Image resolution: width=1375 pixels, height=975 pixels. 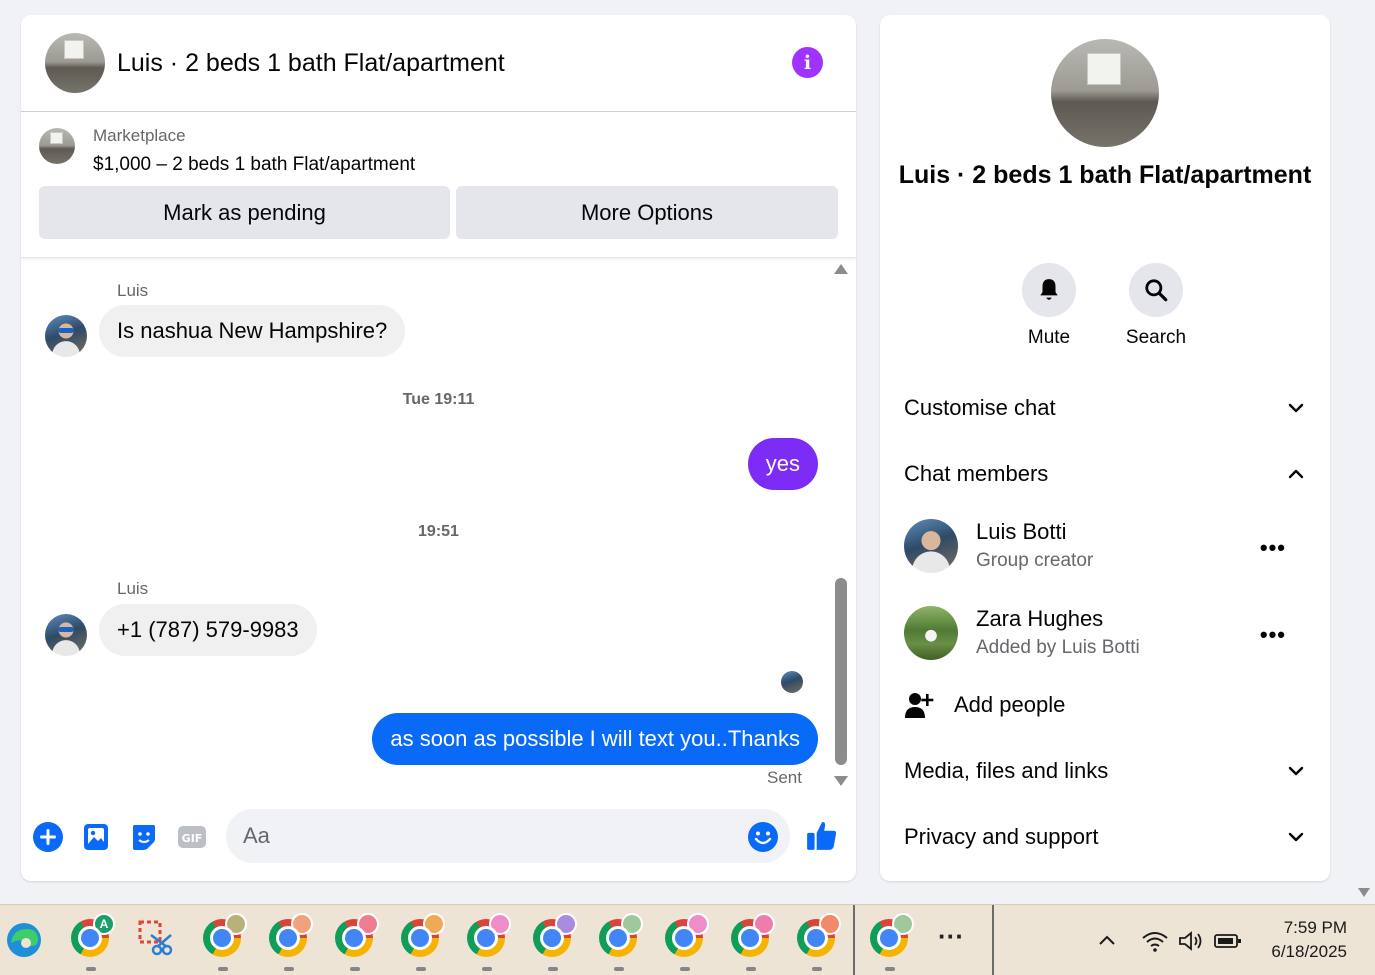 I want to click on gif-icon: GIF, so click(x=192, y=837).